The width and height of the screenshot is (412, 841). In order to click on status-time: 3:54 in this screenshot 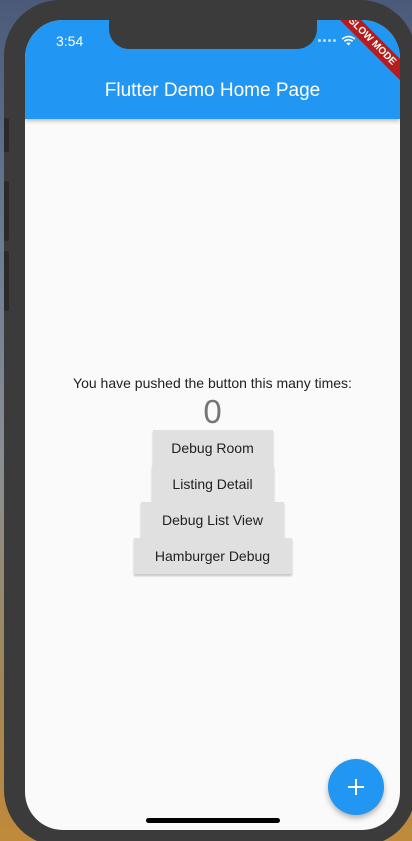, I will do `click(70, 41)`.